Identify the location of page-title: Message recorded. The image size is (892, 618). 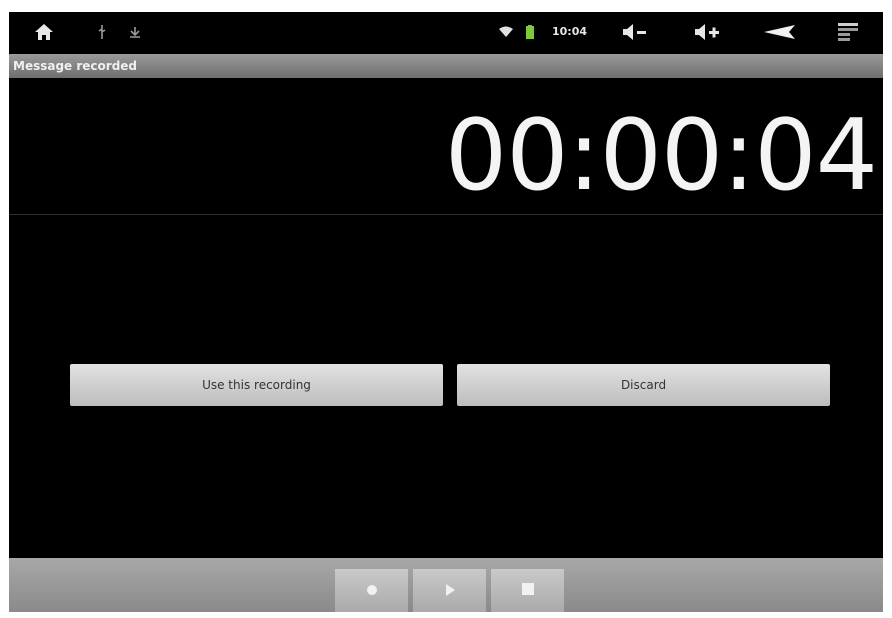
(75, 66).